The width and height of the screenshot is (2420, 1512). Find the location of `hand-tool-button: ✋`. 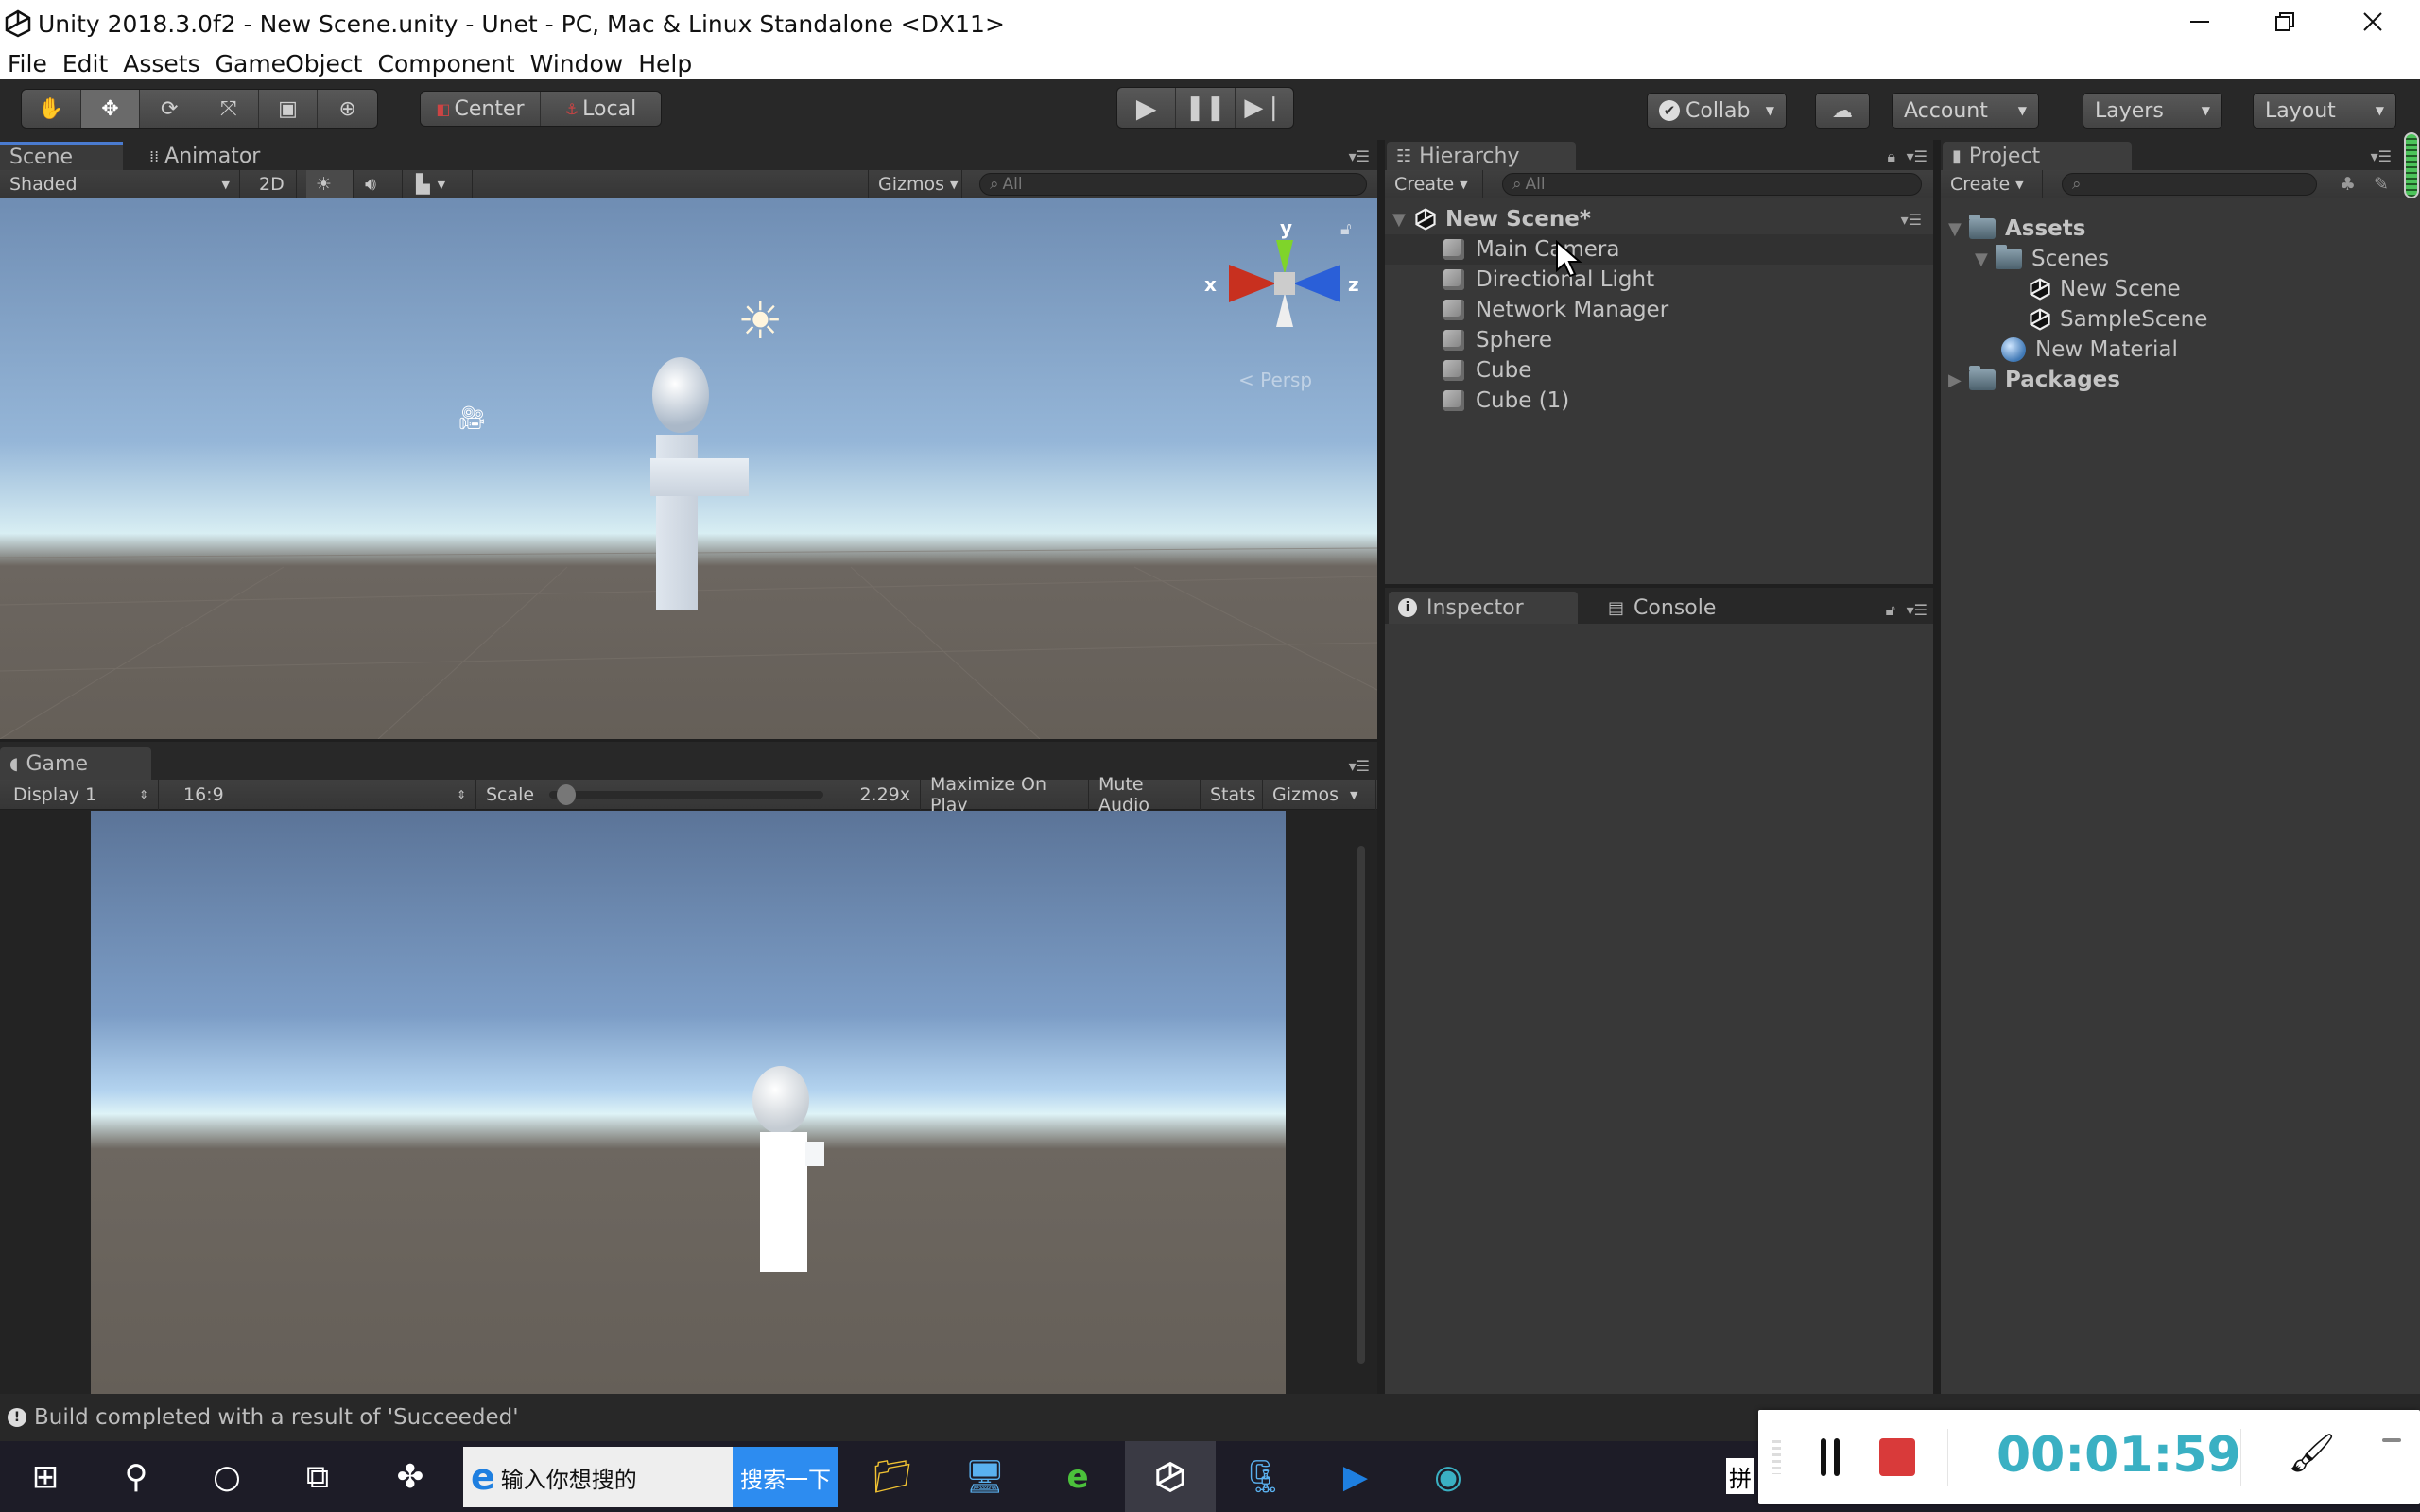

hand-tool-button: ✋ is located at coordinates (51, 109).